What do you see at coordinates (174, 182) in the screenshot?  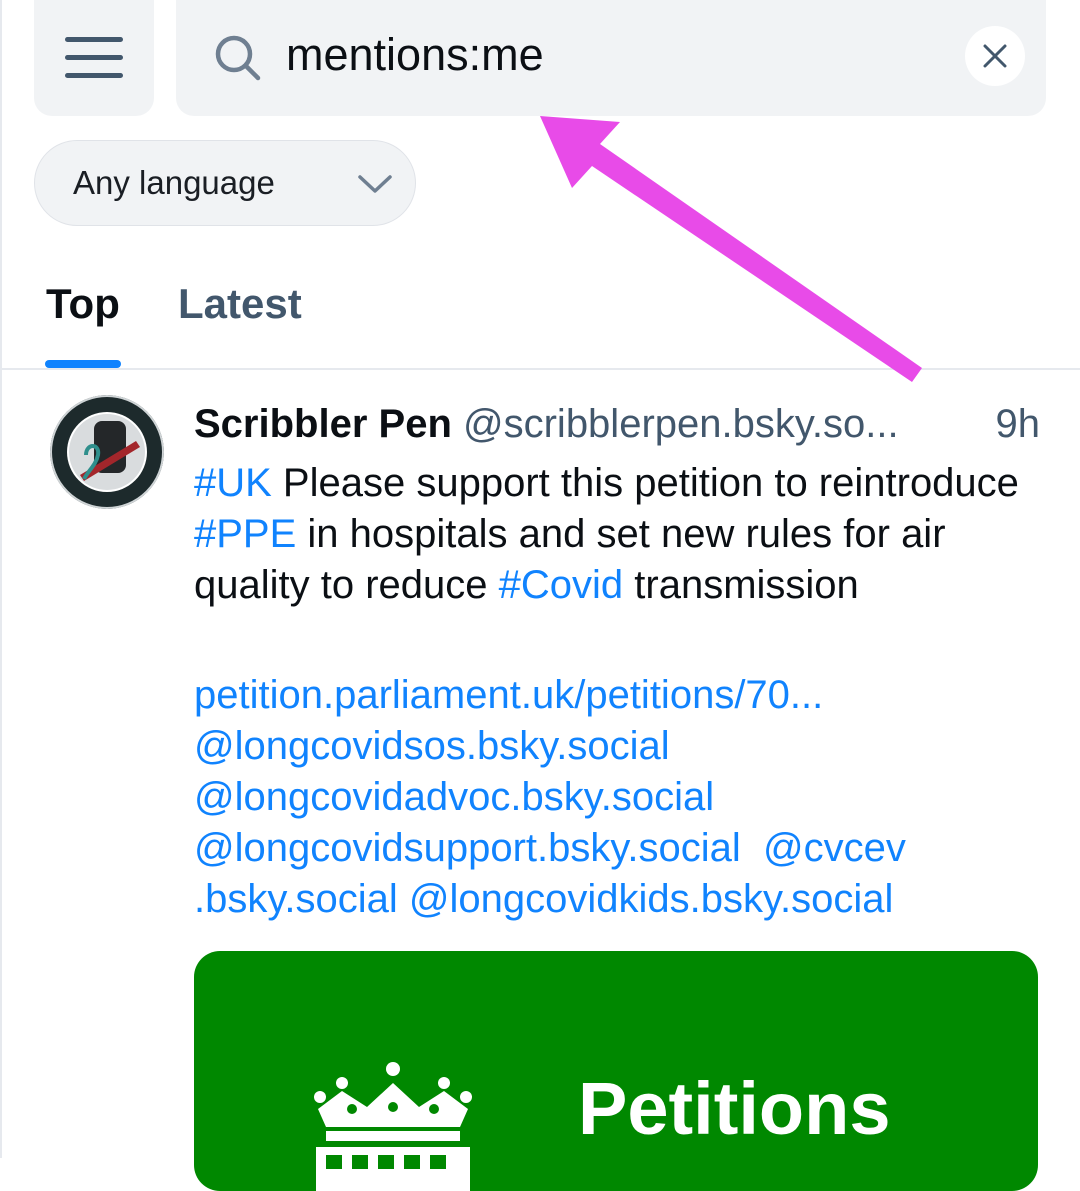 I see `language-select-label: Any language` at bounding box center [174, 182].